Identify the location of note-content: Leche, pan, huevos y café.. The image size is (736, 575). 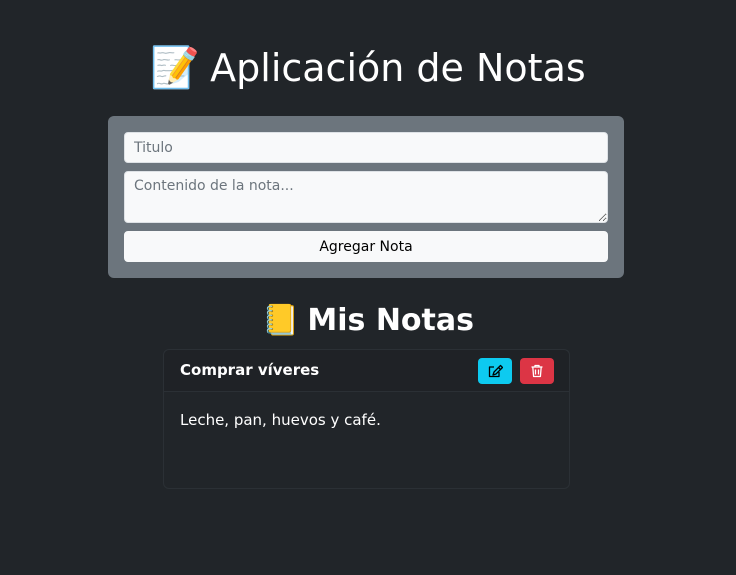
(280, 420).